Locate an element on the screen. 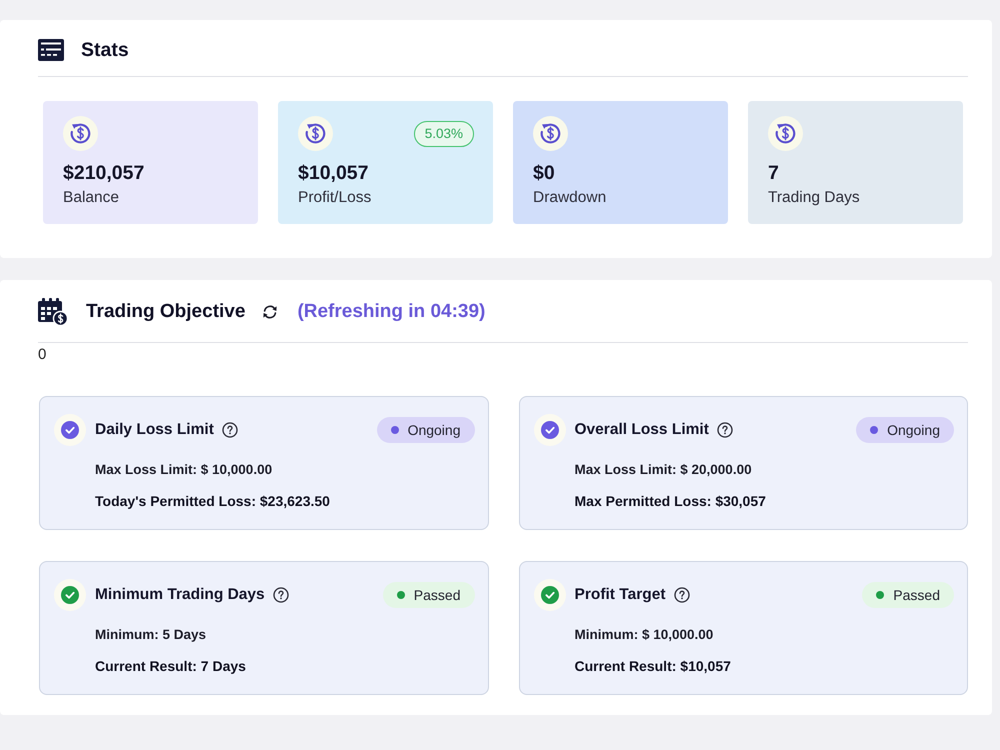  count-text: 0 is located at coordinates (42, 355).